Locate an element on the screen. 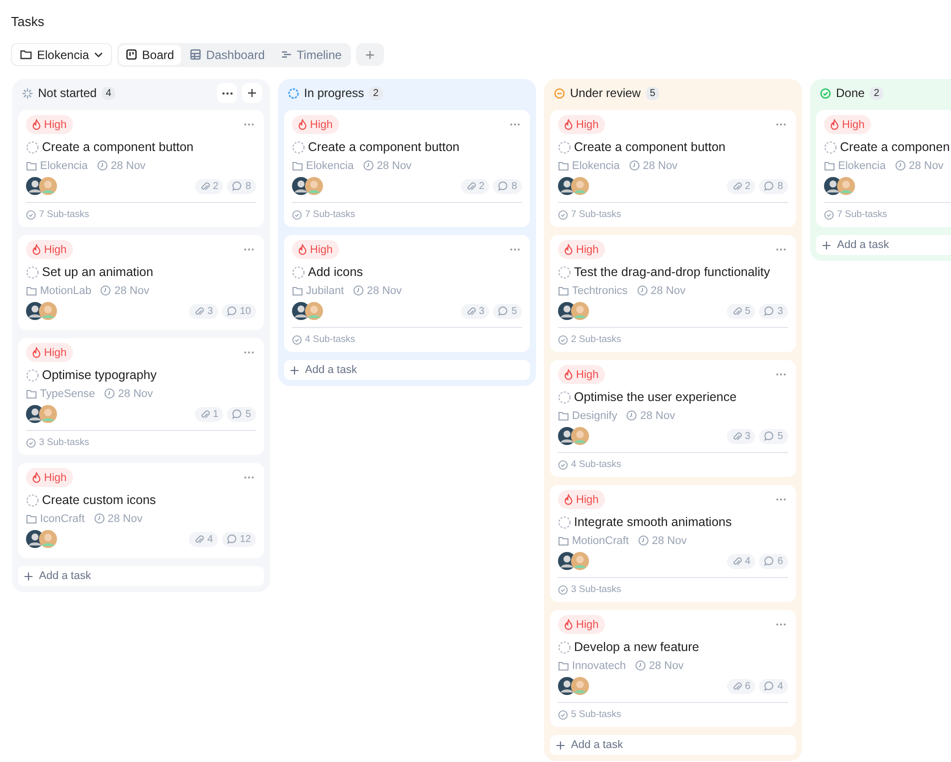 The image size is (951, 762). view-tab: Board is located at coordinates (150, 54).